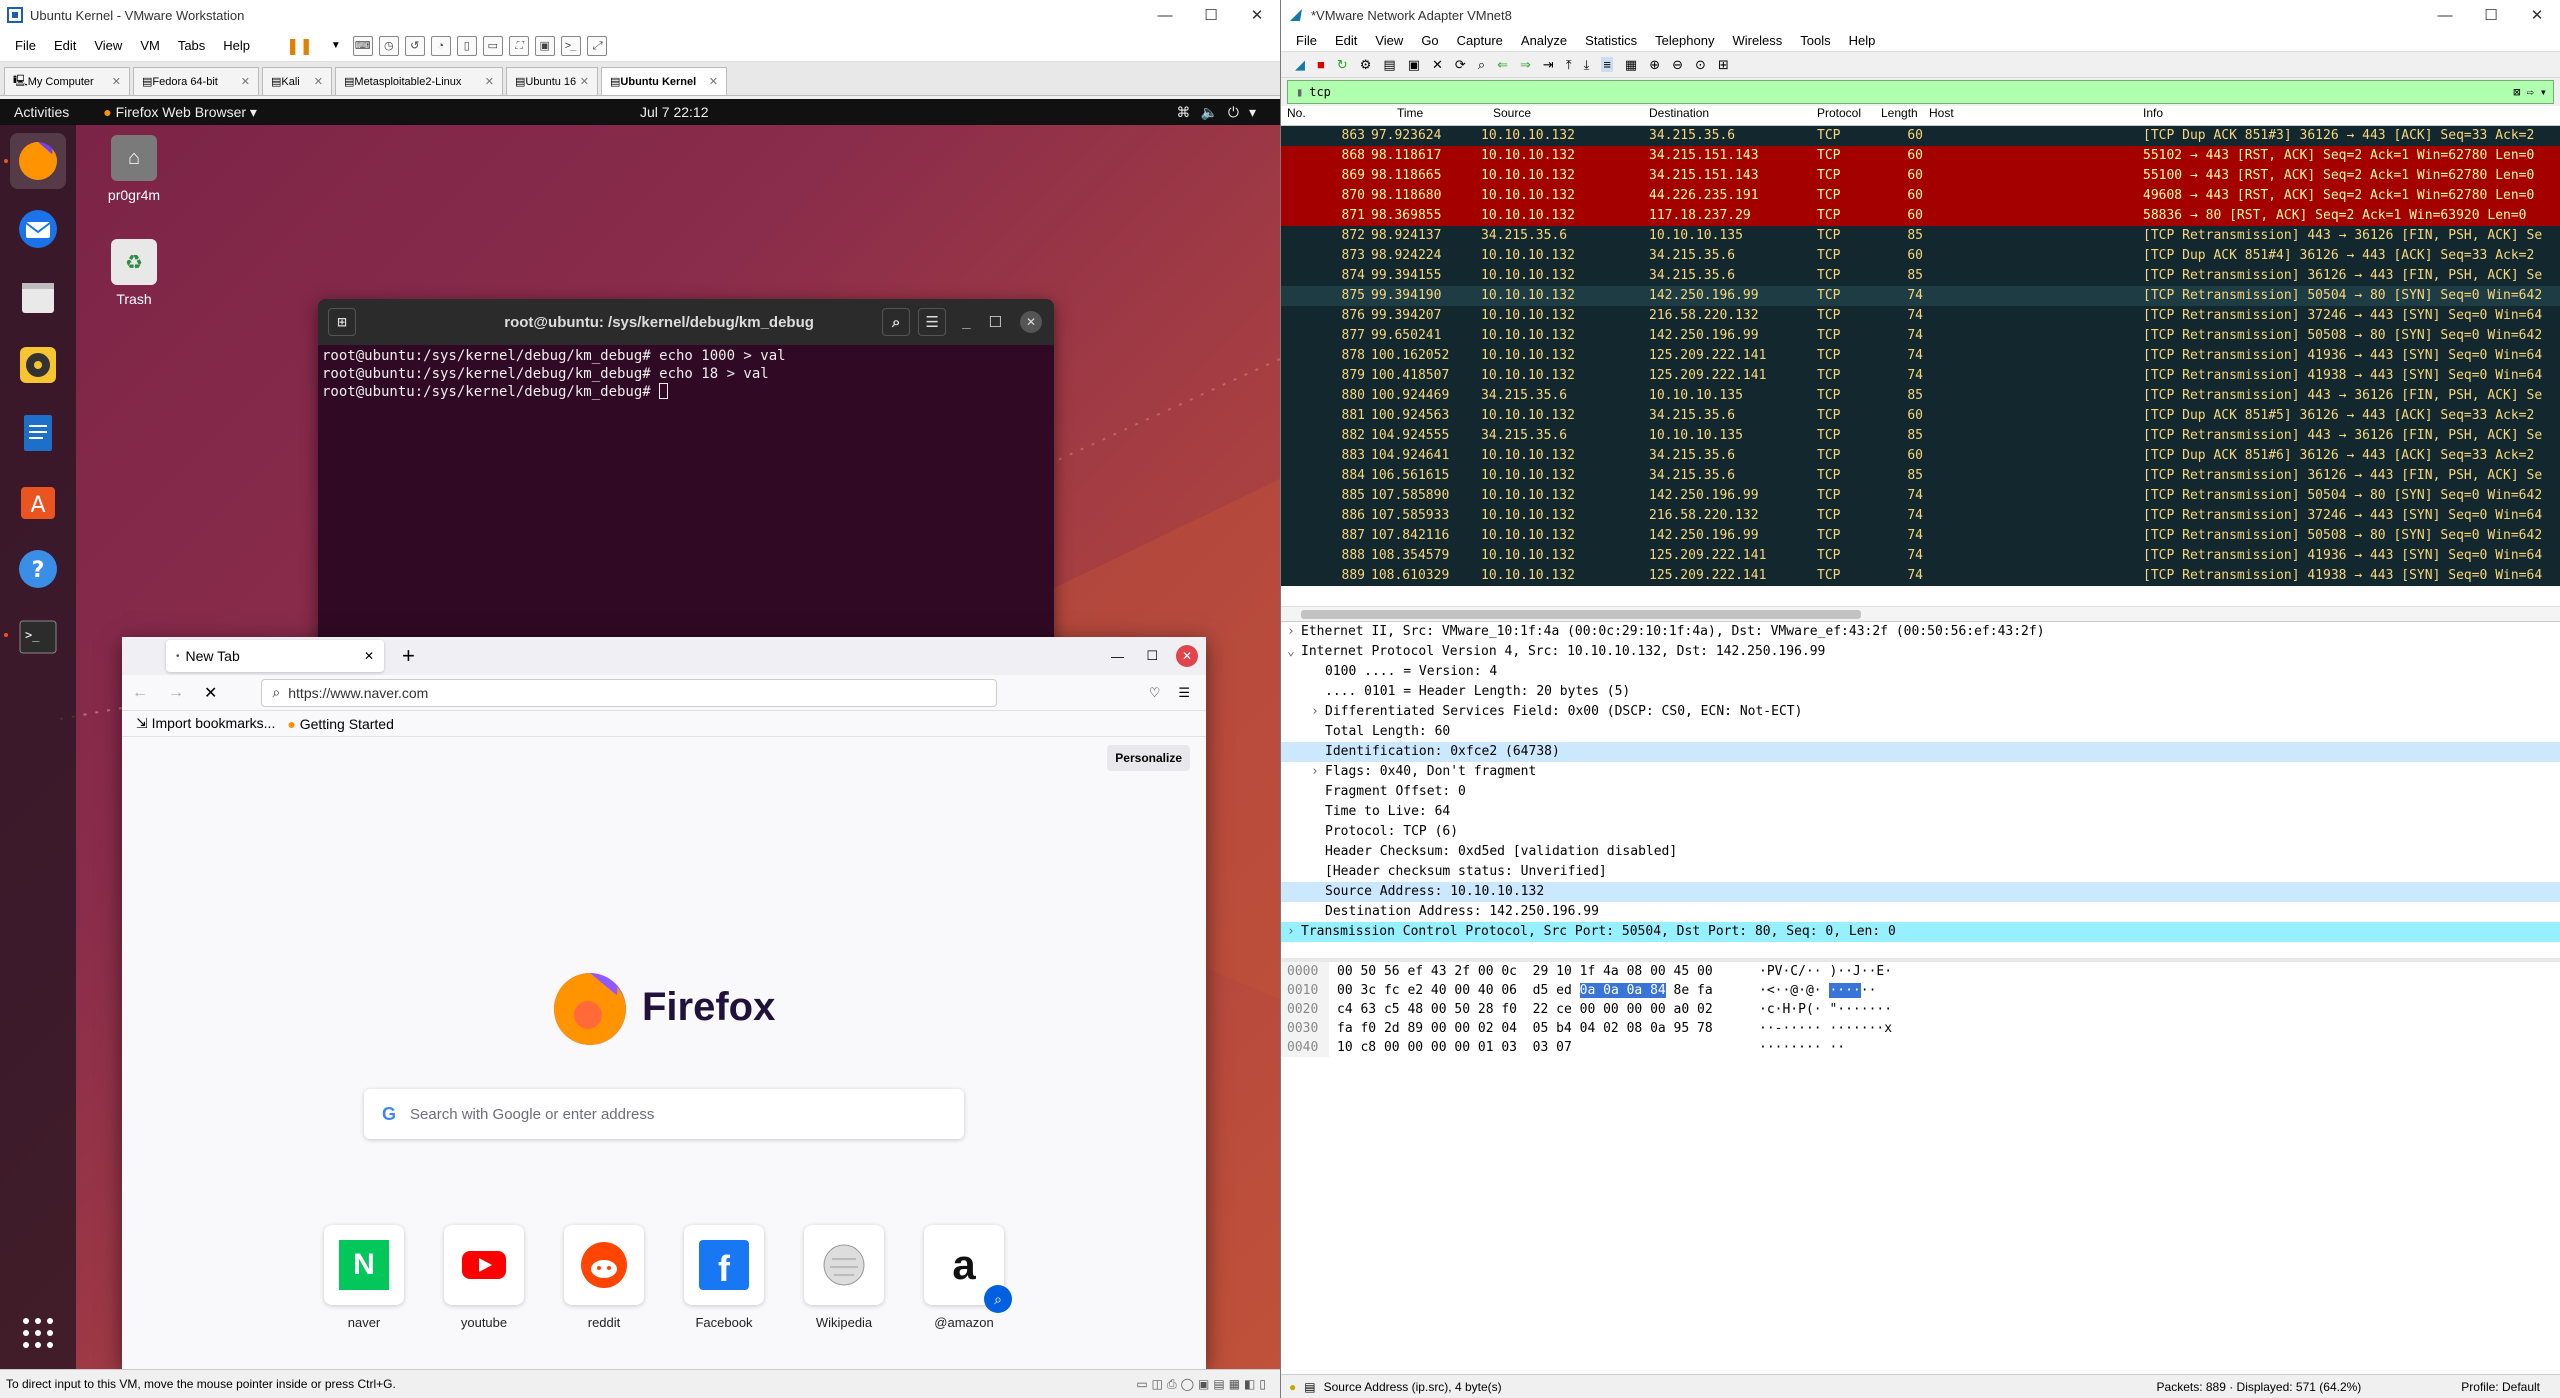 This screenshot has width=2560, height=1398. What do you see at coordinates (176, 693) in the screenshot?
I see `forward-button: →` at bounding box center [176, 693].